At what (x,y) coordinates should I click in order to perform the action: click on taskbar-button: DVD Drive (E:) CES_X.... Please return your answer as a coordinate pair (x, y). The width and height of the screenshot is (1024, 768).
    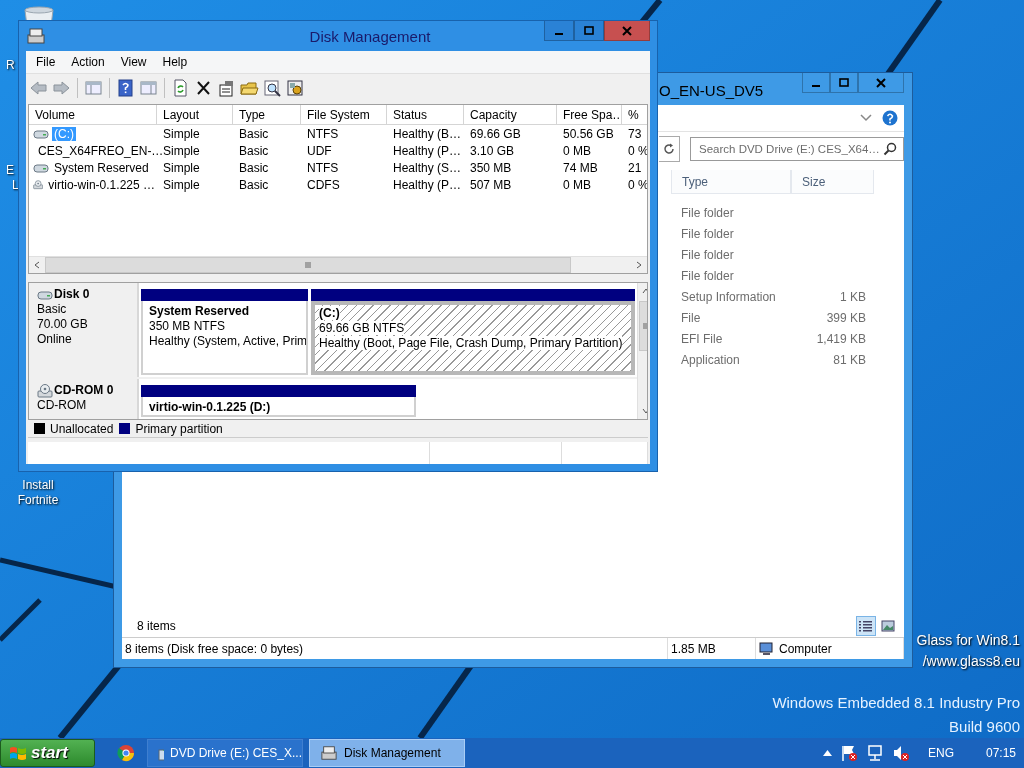
    Looking at the image, I should click on (225, 753).